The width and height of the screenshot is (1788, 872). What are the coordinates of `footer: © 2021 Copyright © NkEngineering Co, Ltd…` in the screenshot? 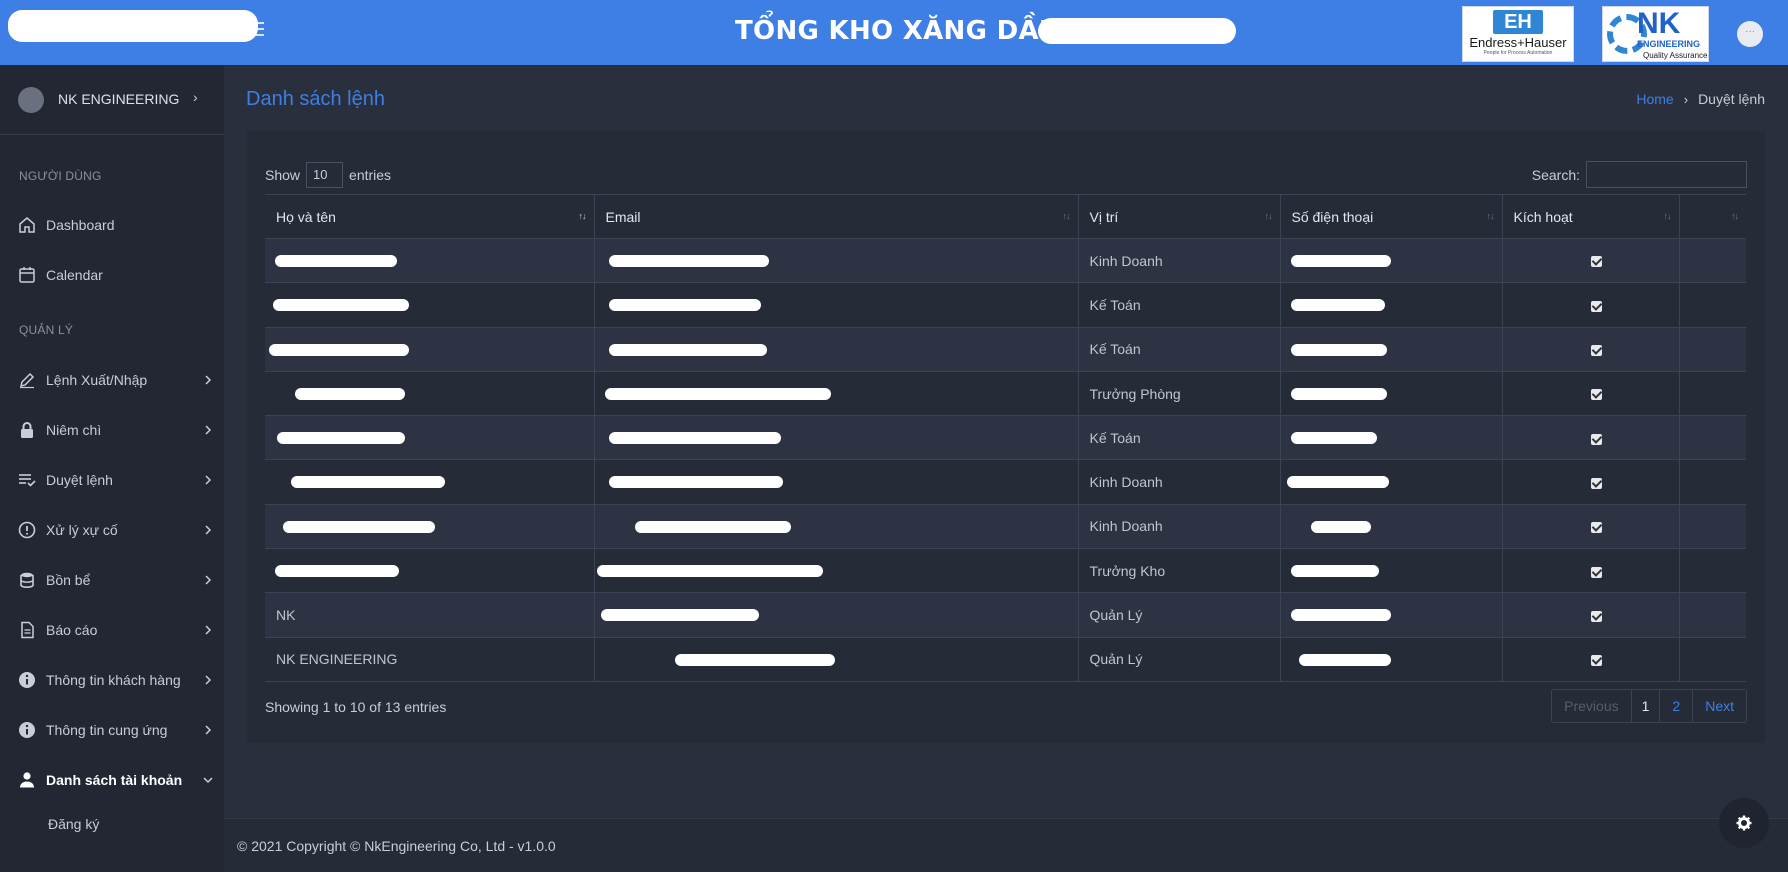 It's located at (1006, 845).